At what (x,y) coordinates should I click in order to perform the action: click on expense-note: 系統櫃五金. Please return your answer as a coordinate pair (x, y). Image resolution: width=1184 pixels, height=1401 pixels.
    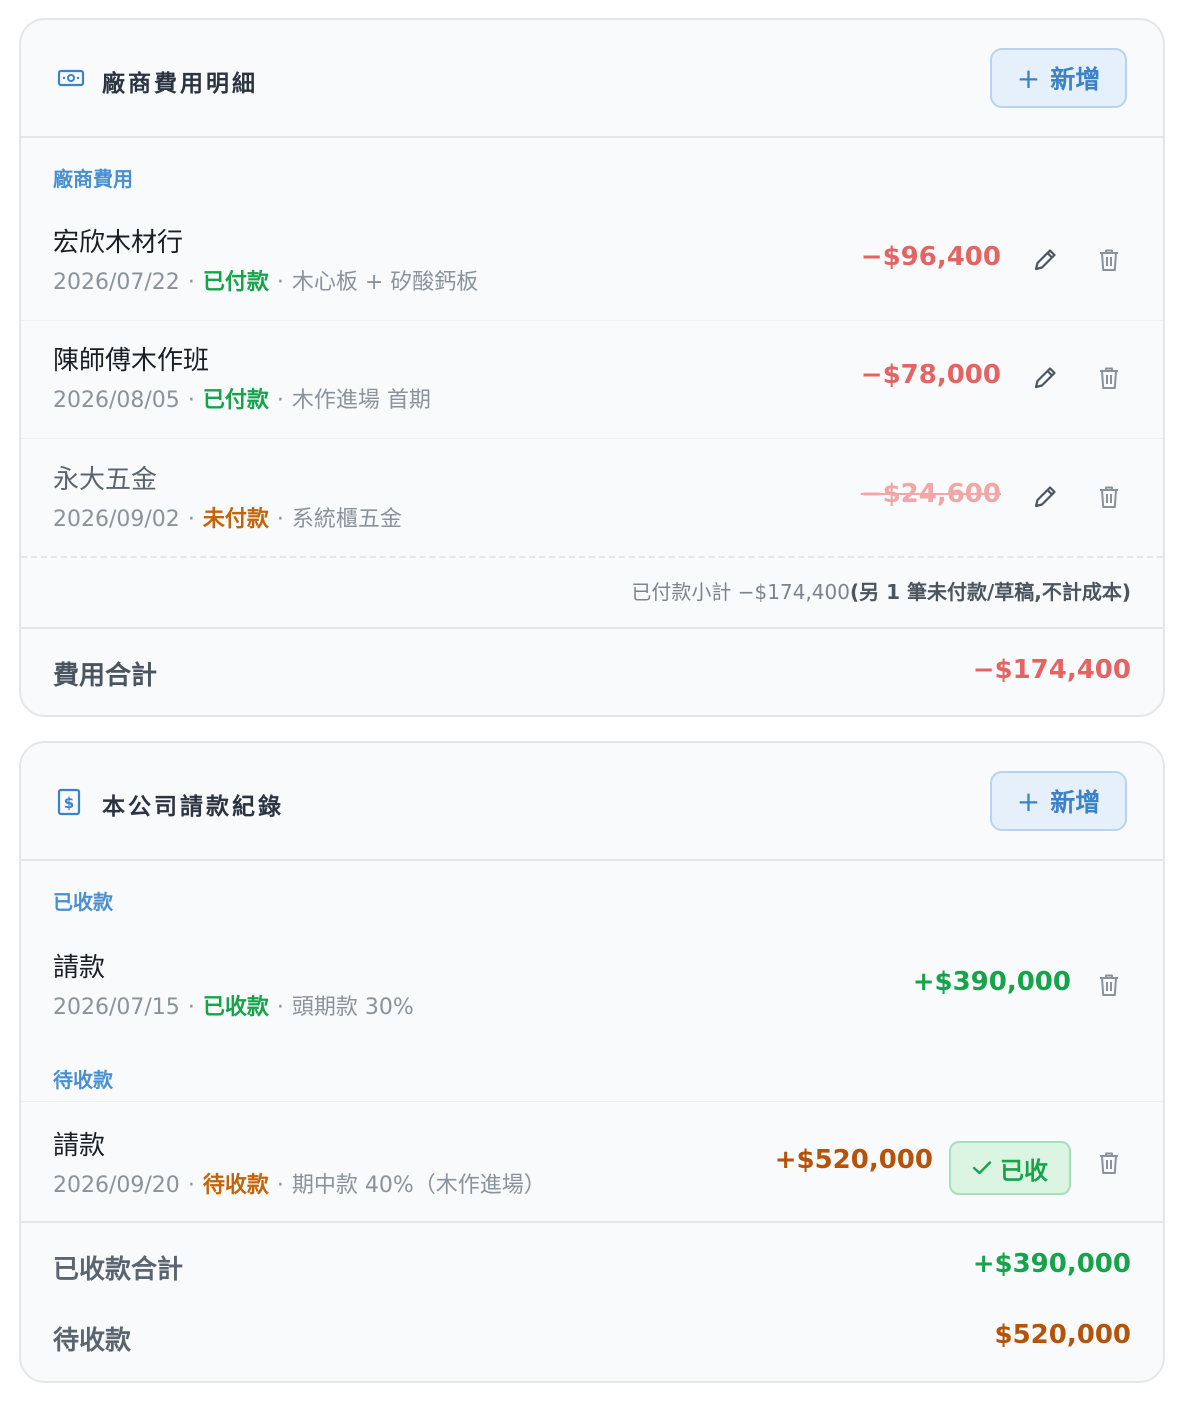
    Looking at the image, I should click on (346, 519).